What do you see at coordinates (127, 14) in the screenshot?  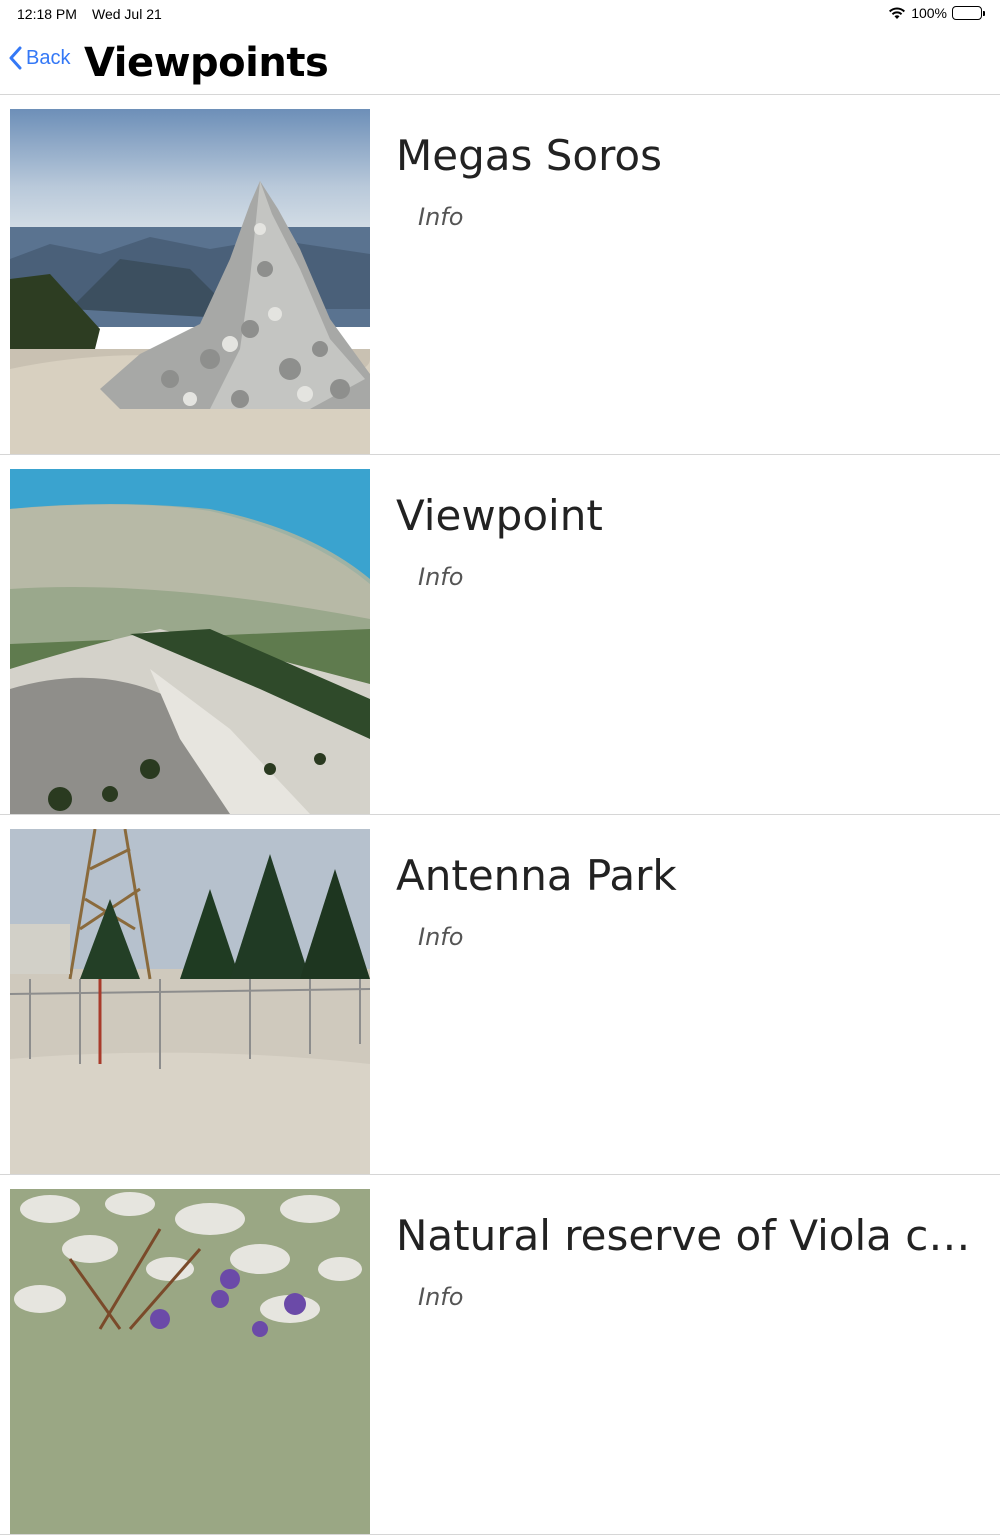 I see `status-date: Wed Jul 21` at bounding box center [127, 14].